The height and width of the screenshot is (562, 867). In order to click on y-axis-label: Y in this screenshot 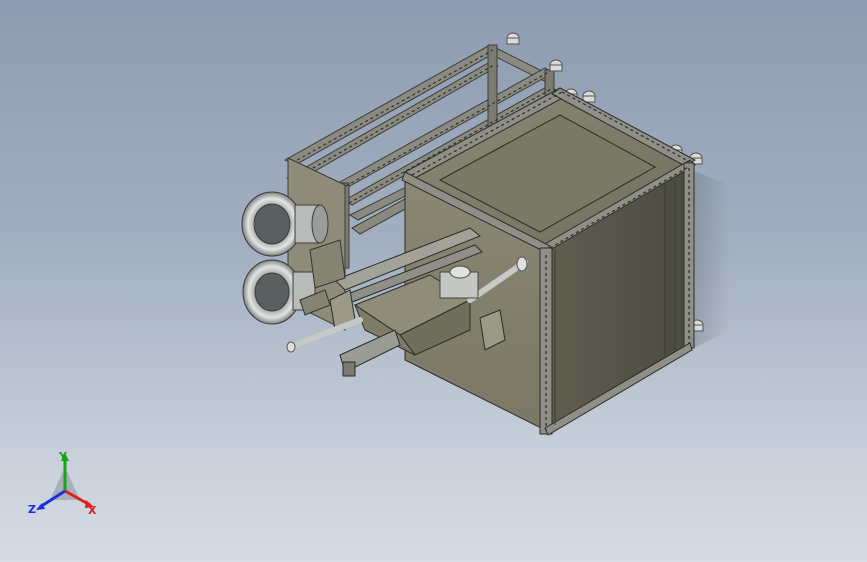, I will do `click(63, 456)`.